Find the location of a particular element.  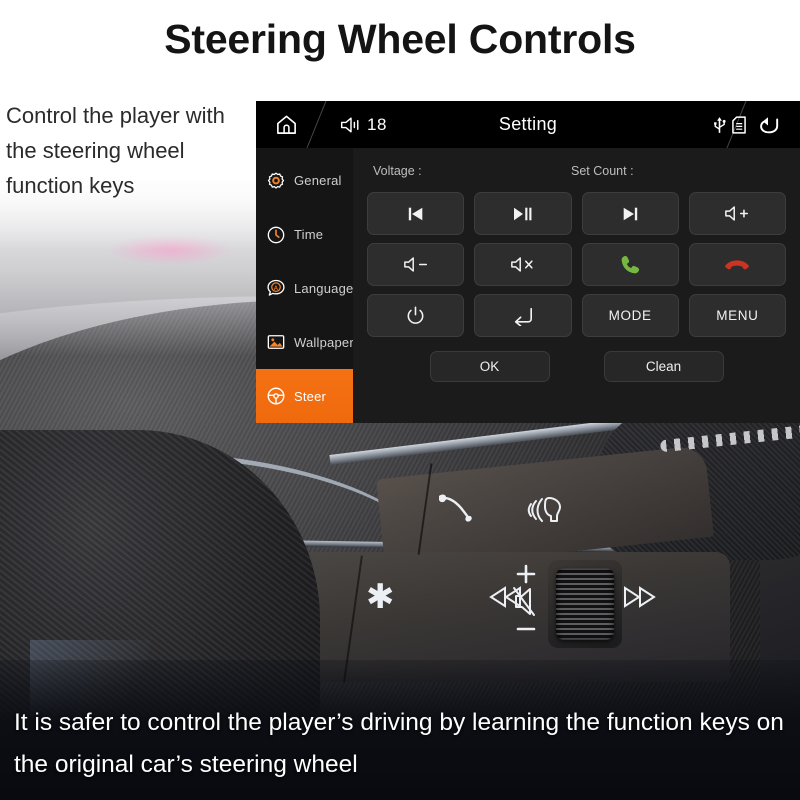

image-icon is located at coordinates (276, 342).